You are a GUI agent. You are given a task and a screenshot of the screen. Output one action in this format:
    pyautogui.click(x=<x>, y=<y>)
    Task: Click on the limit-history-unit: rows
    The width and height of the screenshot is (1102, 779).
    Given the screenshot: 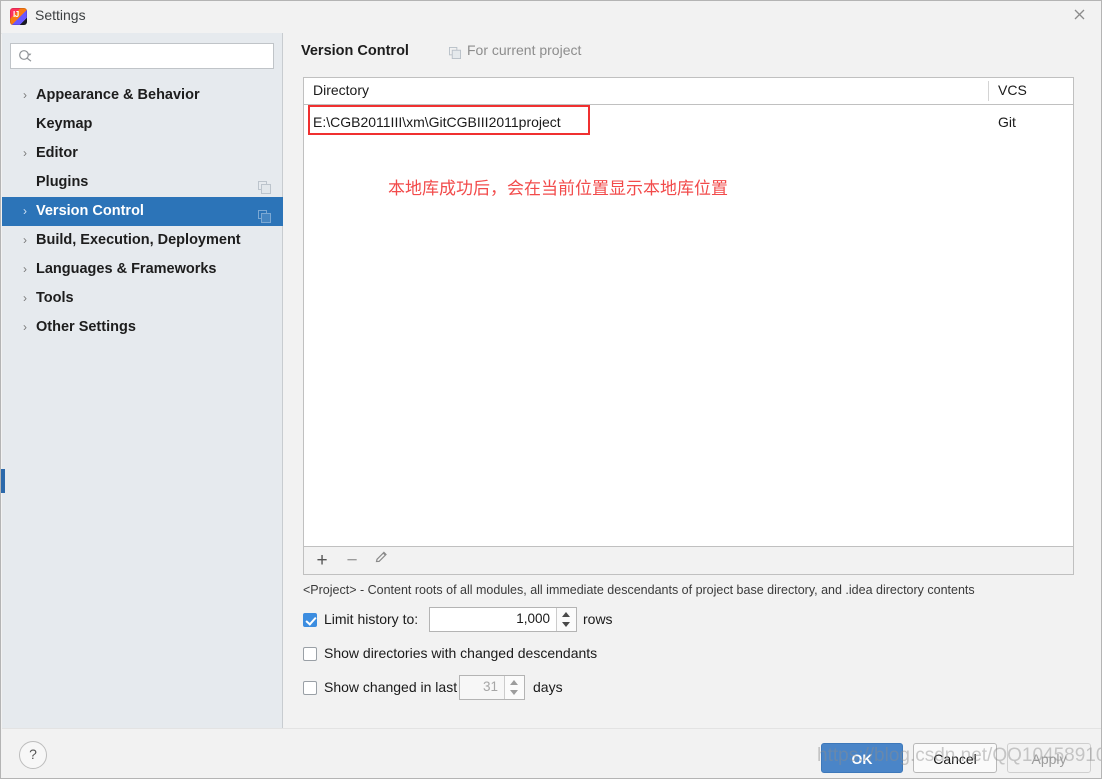 What is the action you would take?
    pyautogui.click(x=598, y=619)
    